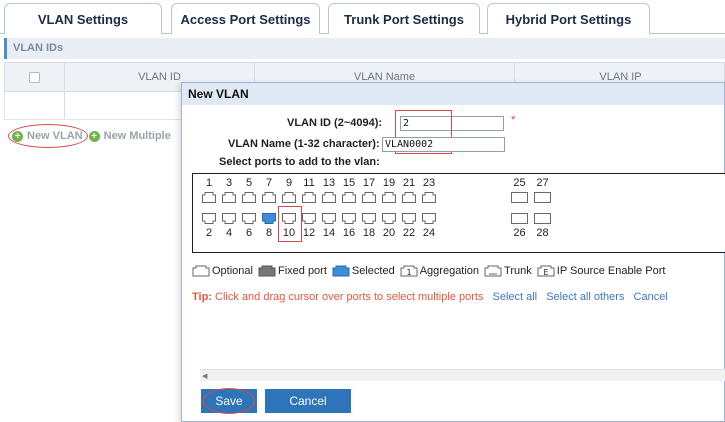 The image size is (725, 422). I want to click on port-number: 24, so click(429, 233).